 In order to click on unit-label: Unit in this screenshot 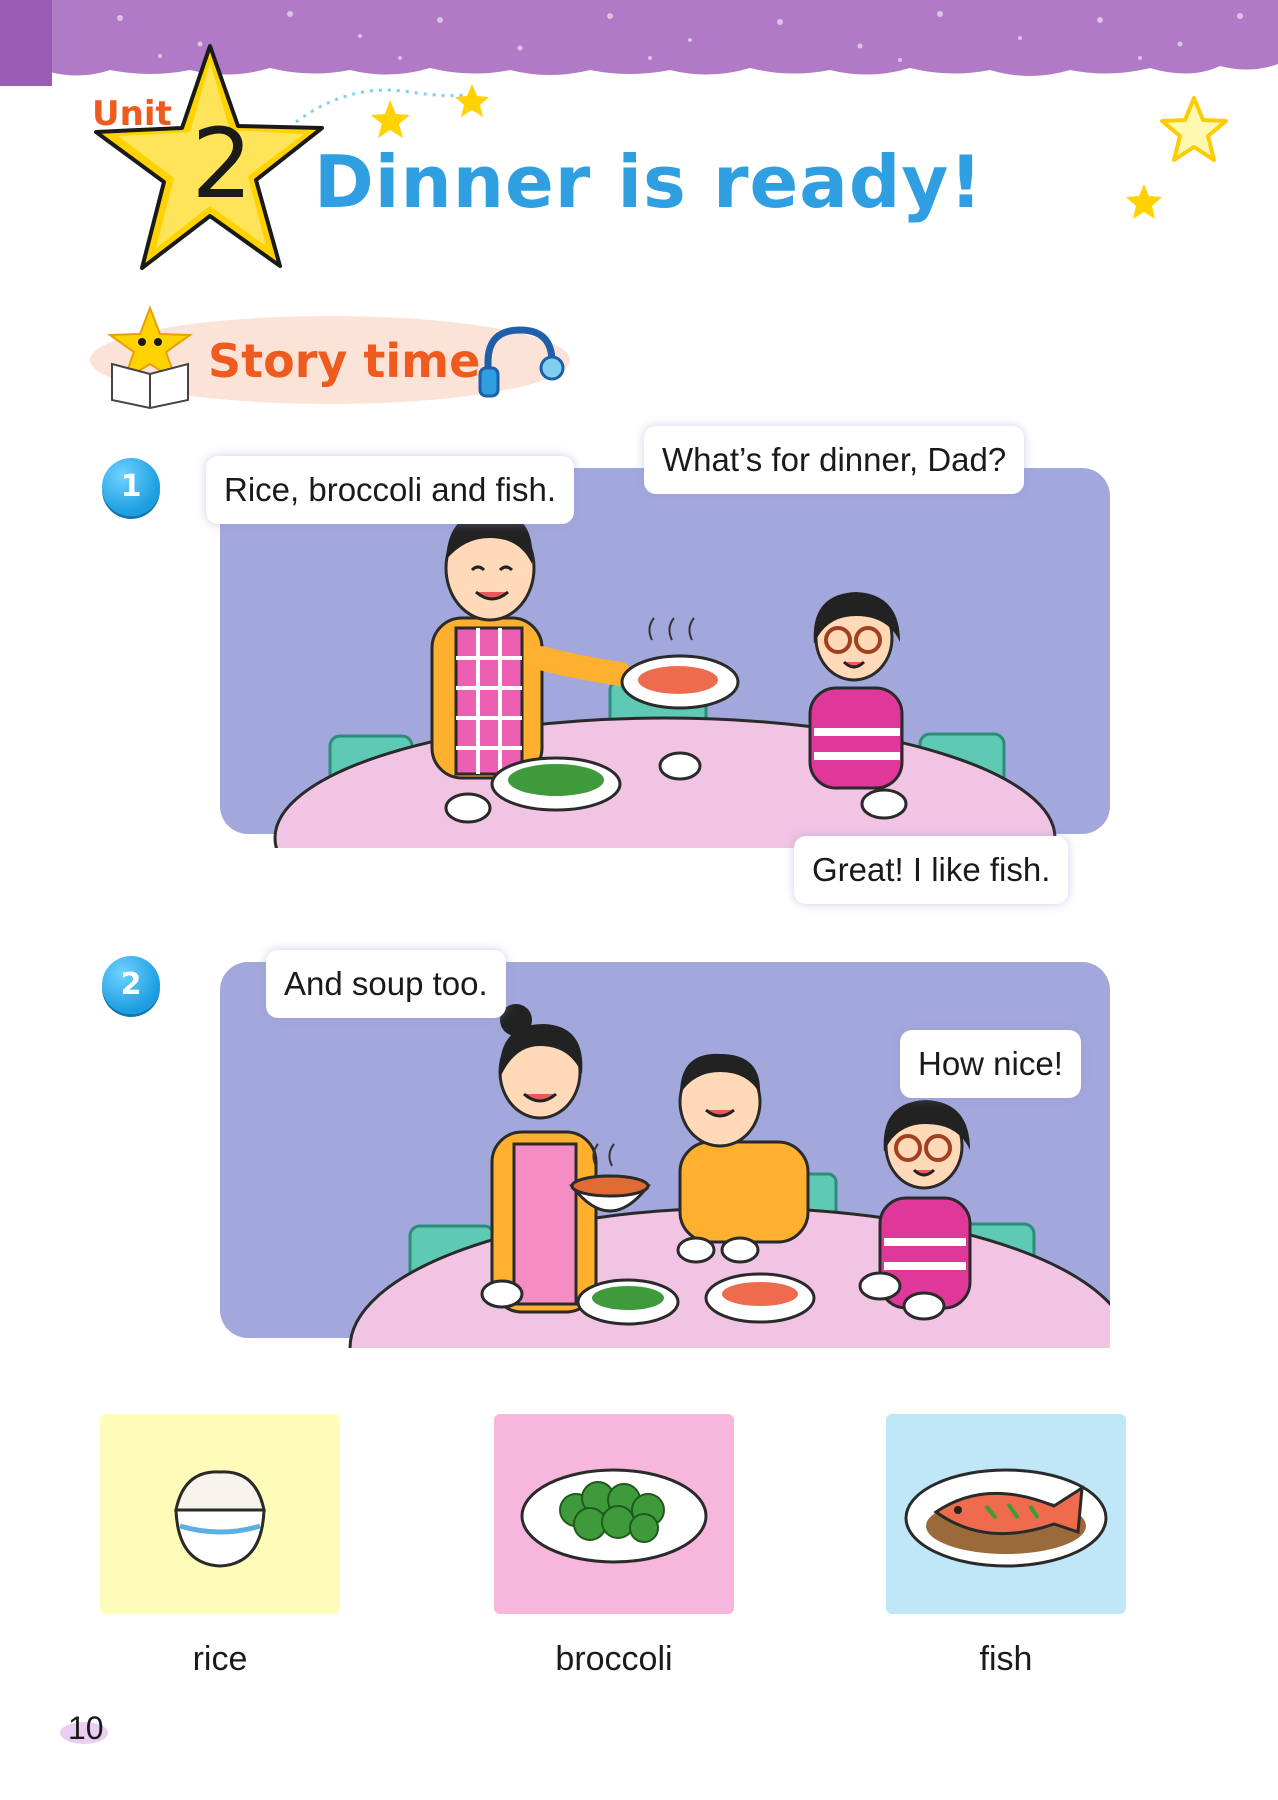, I will do `click(132, 114)`.